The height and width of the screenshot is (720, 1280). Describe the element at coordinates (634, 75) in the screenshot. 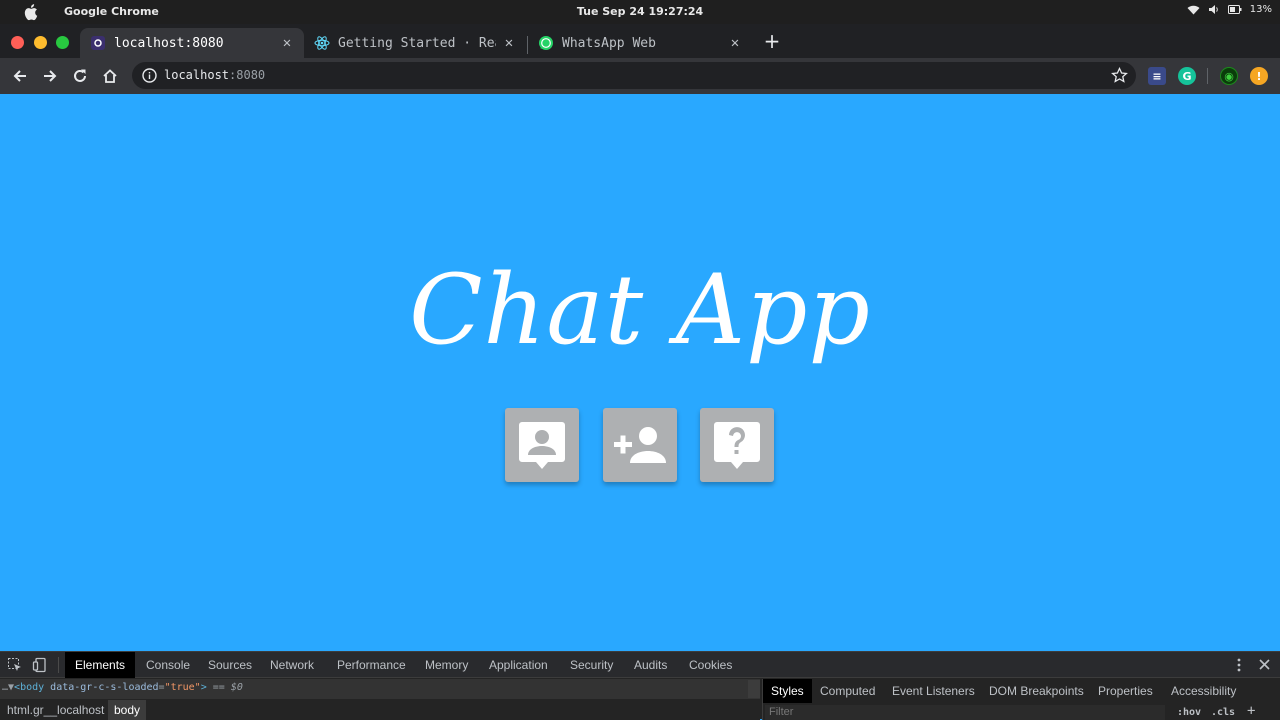

I see `address-bar: localhost:8080` at that location.